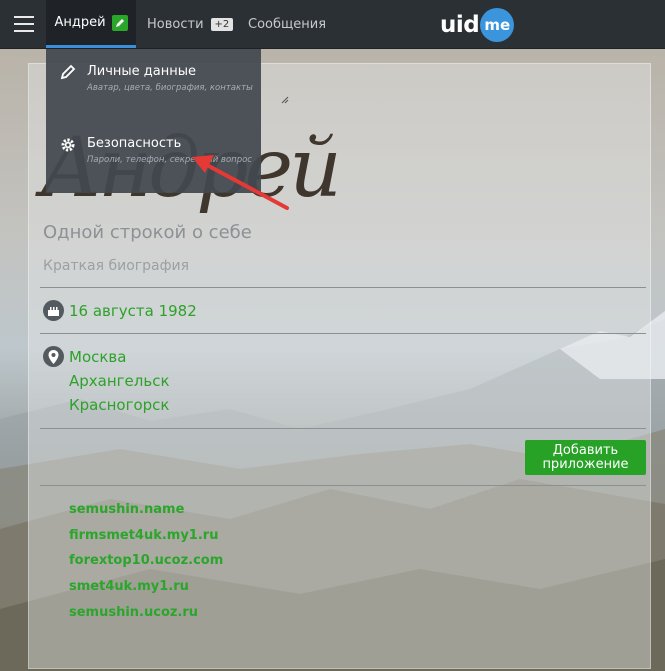 Image resolution: width=665 pixels, height=671 pixels. I want to click on location-pin-icon, so click(53, 356).